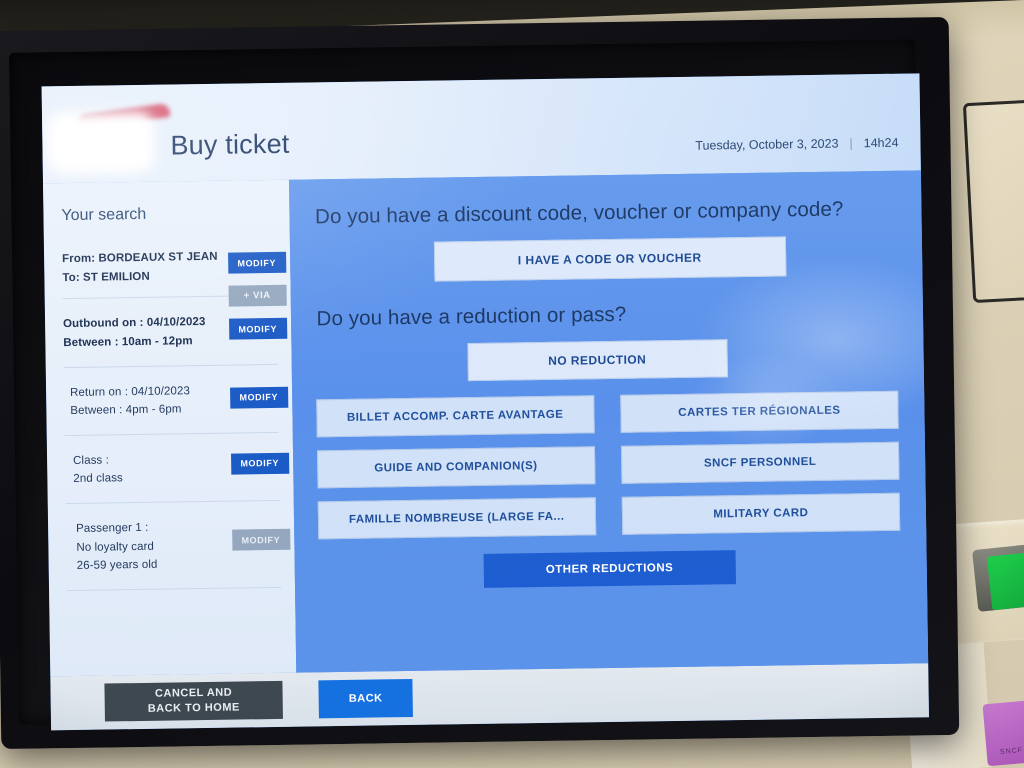 The height and width of the screenshot is (768, 1024). What do you see at coordinates (117, 565) in the screenshot?
I see `passenger-age: 26-59 years old` at bounding box center [117, 565].